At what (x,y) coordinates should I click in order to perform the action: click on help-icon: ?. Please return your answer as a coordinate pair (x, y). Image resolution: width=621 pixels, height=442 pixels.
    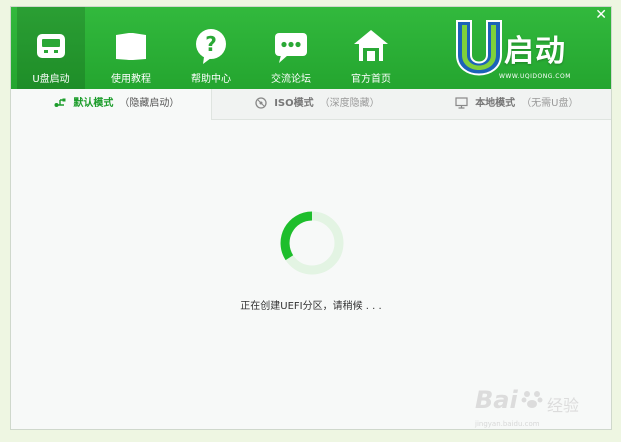
    Looking at the image, I should click on (211, 46).